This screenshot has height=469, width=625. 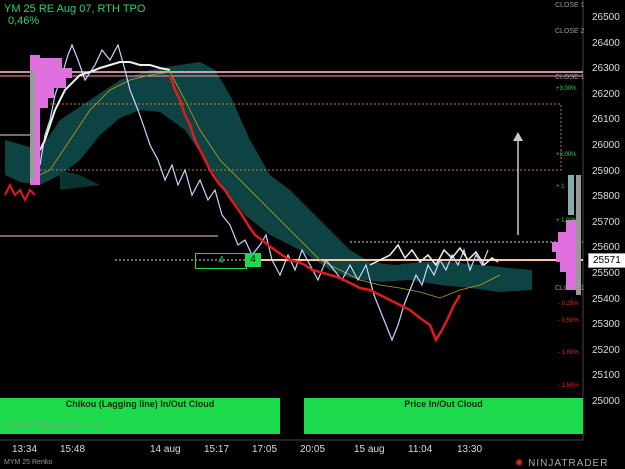 I want to click on price-panel-label: Price In/Out Cloud, so click(x=443, y=404).